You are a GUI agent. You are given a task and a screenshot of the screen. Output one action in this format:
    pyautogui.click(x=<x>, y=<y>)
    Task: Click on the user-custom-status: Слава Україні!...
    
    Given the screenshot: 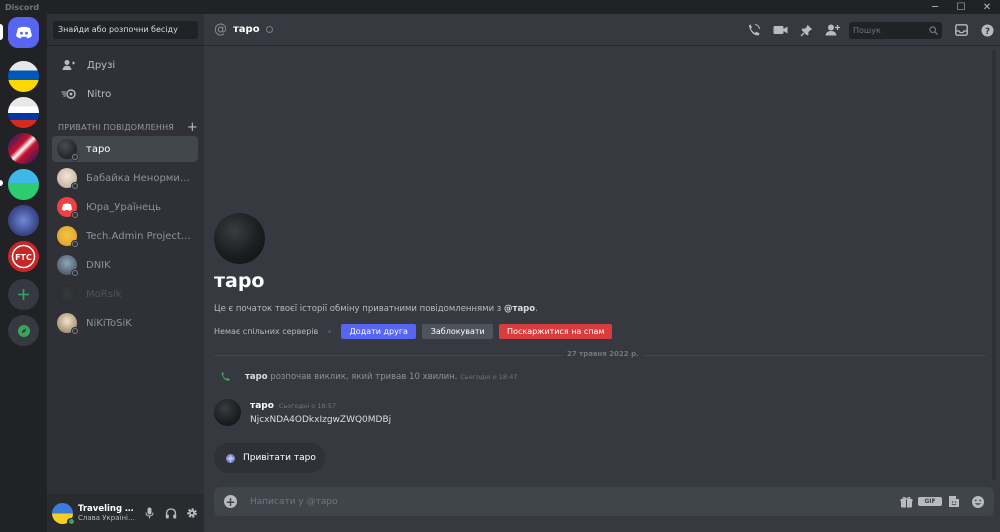 What is the action you would take?
    pyautogui.click(x=107, y=518)
    